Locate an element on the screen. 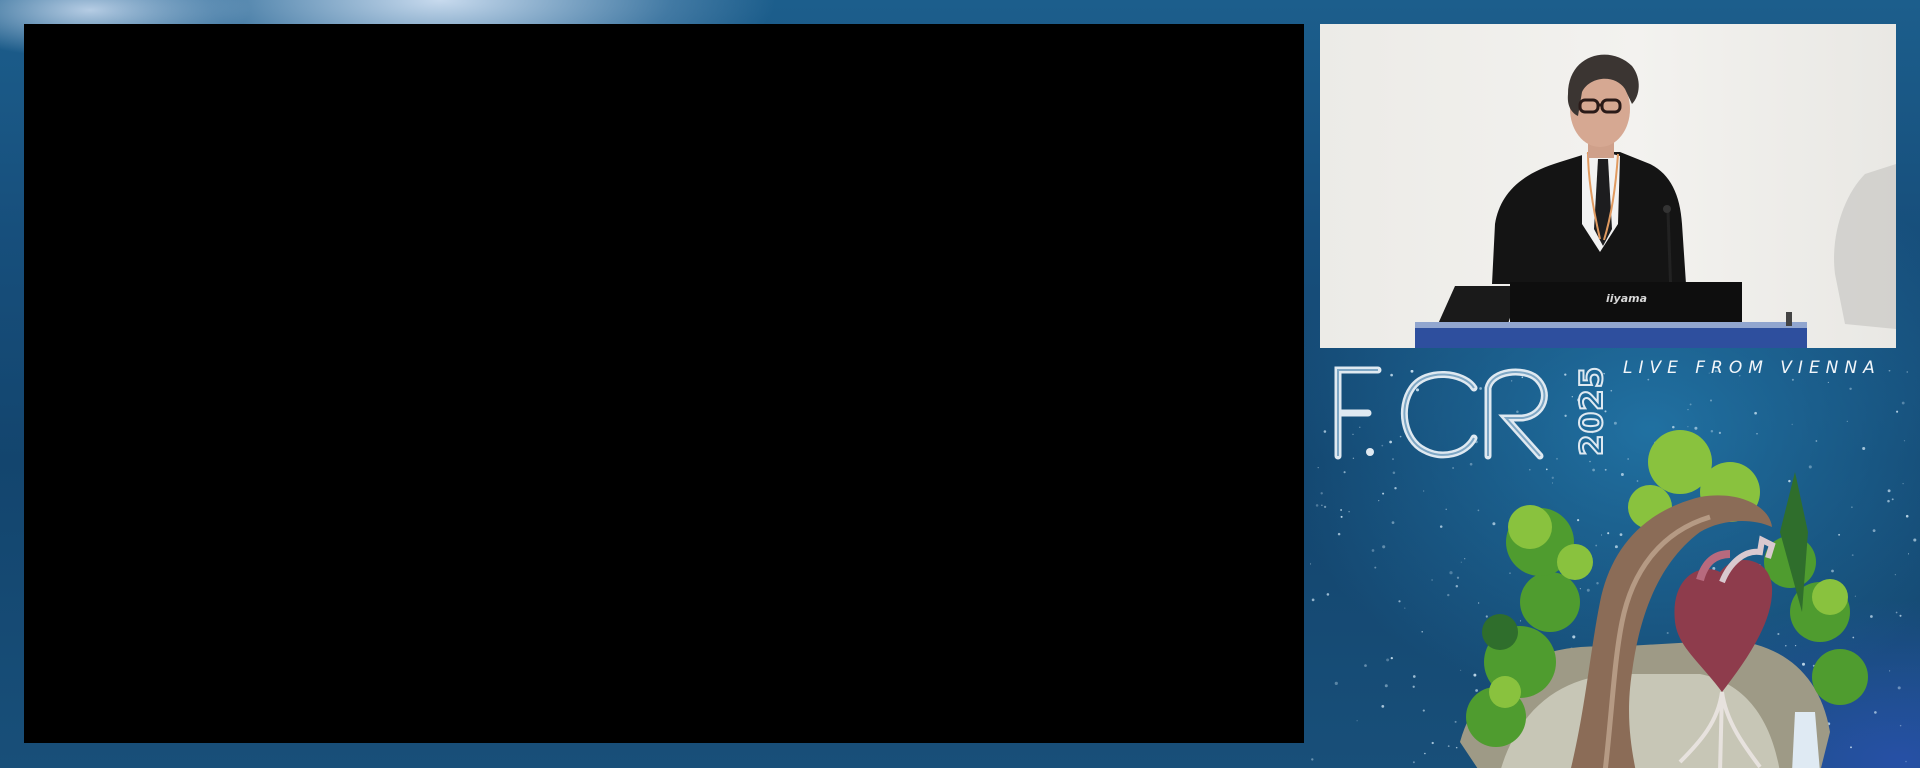  monitor-brand-label: iiyama is located at coordinates (1626, 298).